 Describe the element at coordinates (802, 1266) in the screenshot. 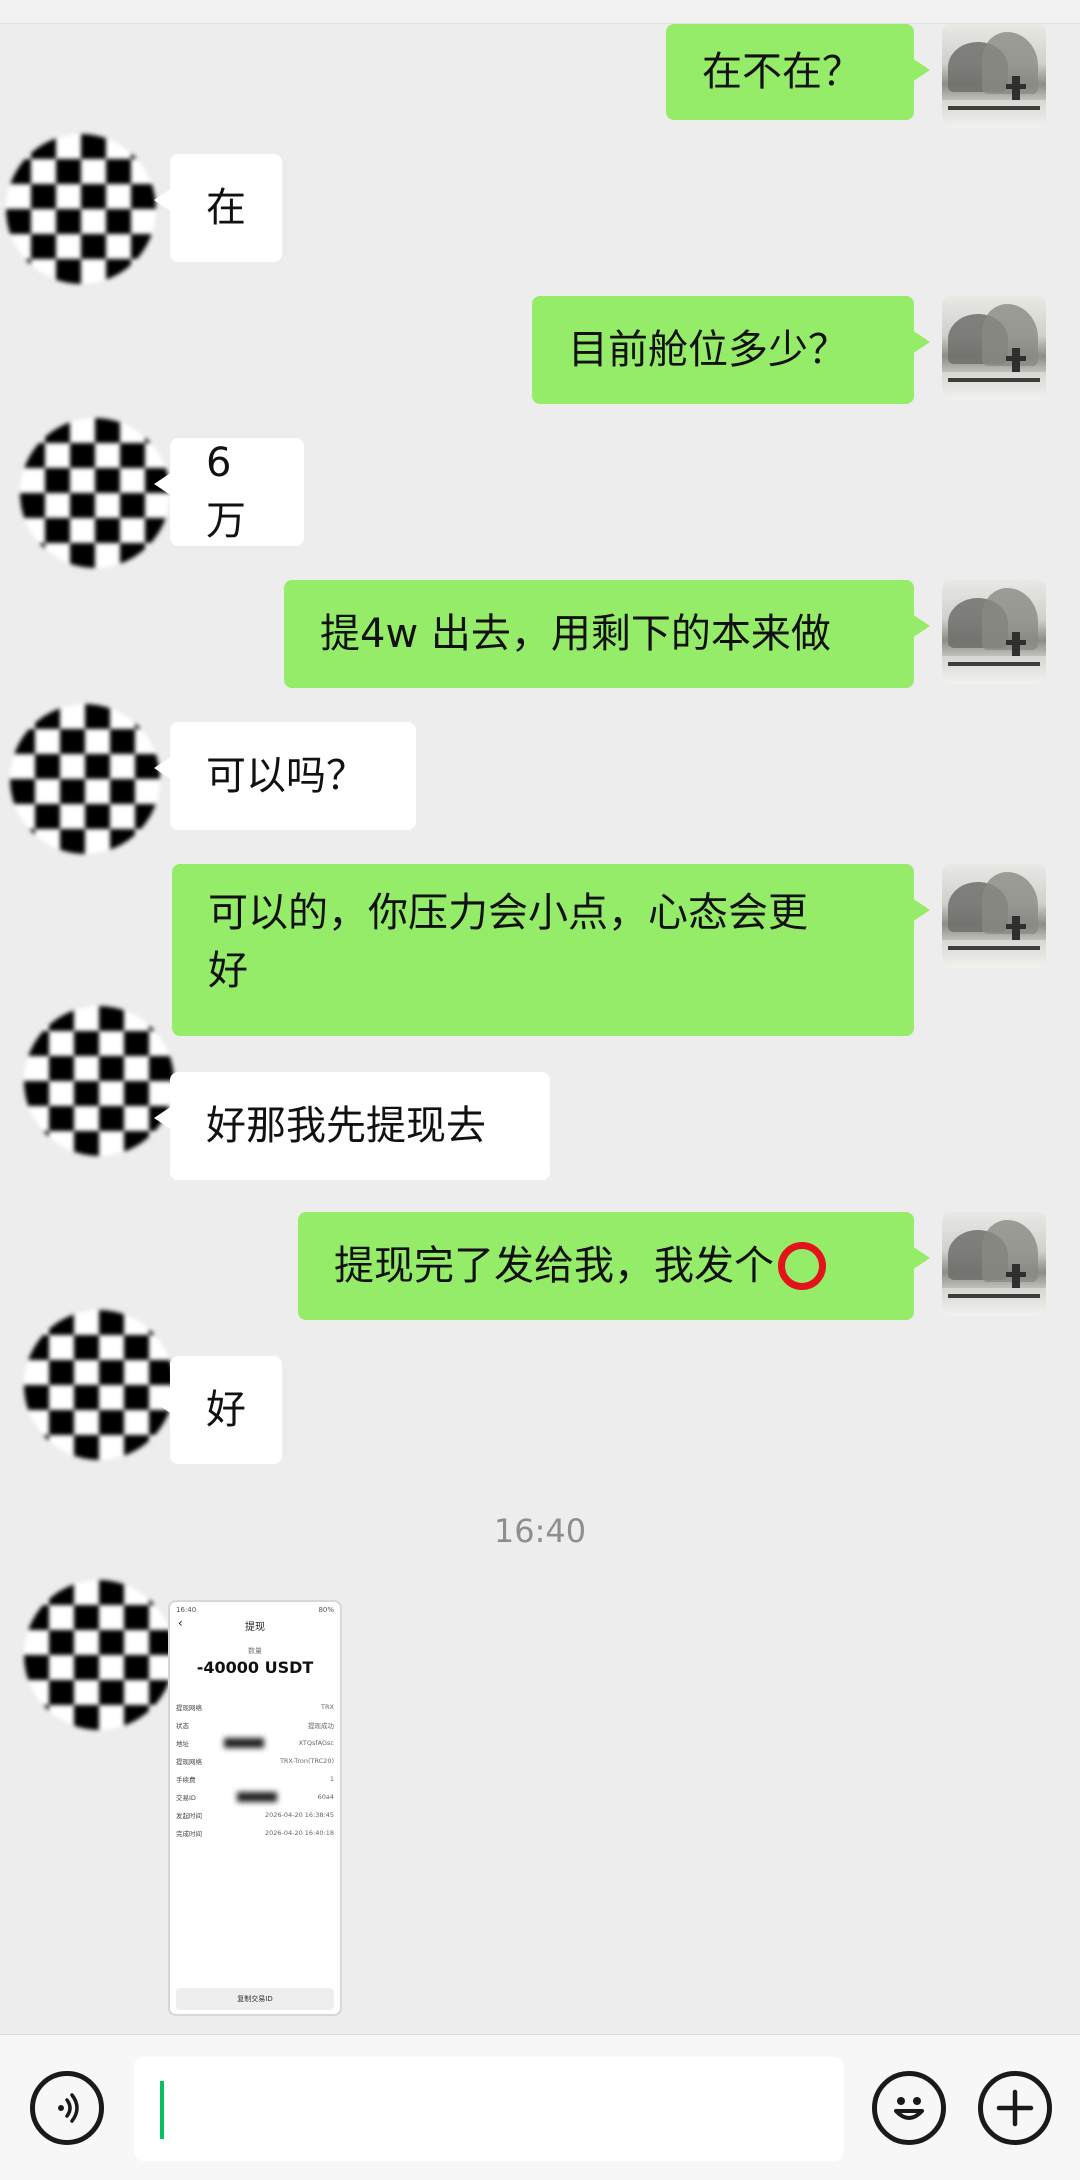

I see `red-circle-icon` at that location.